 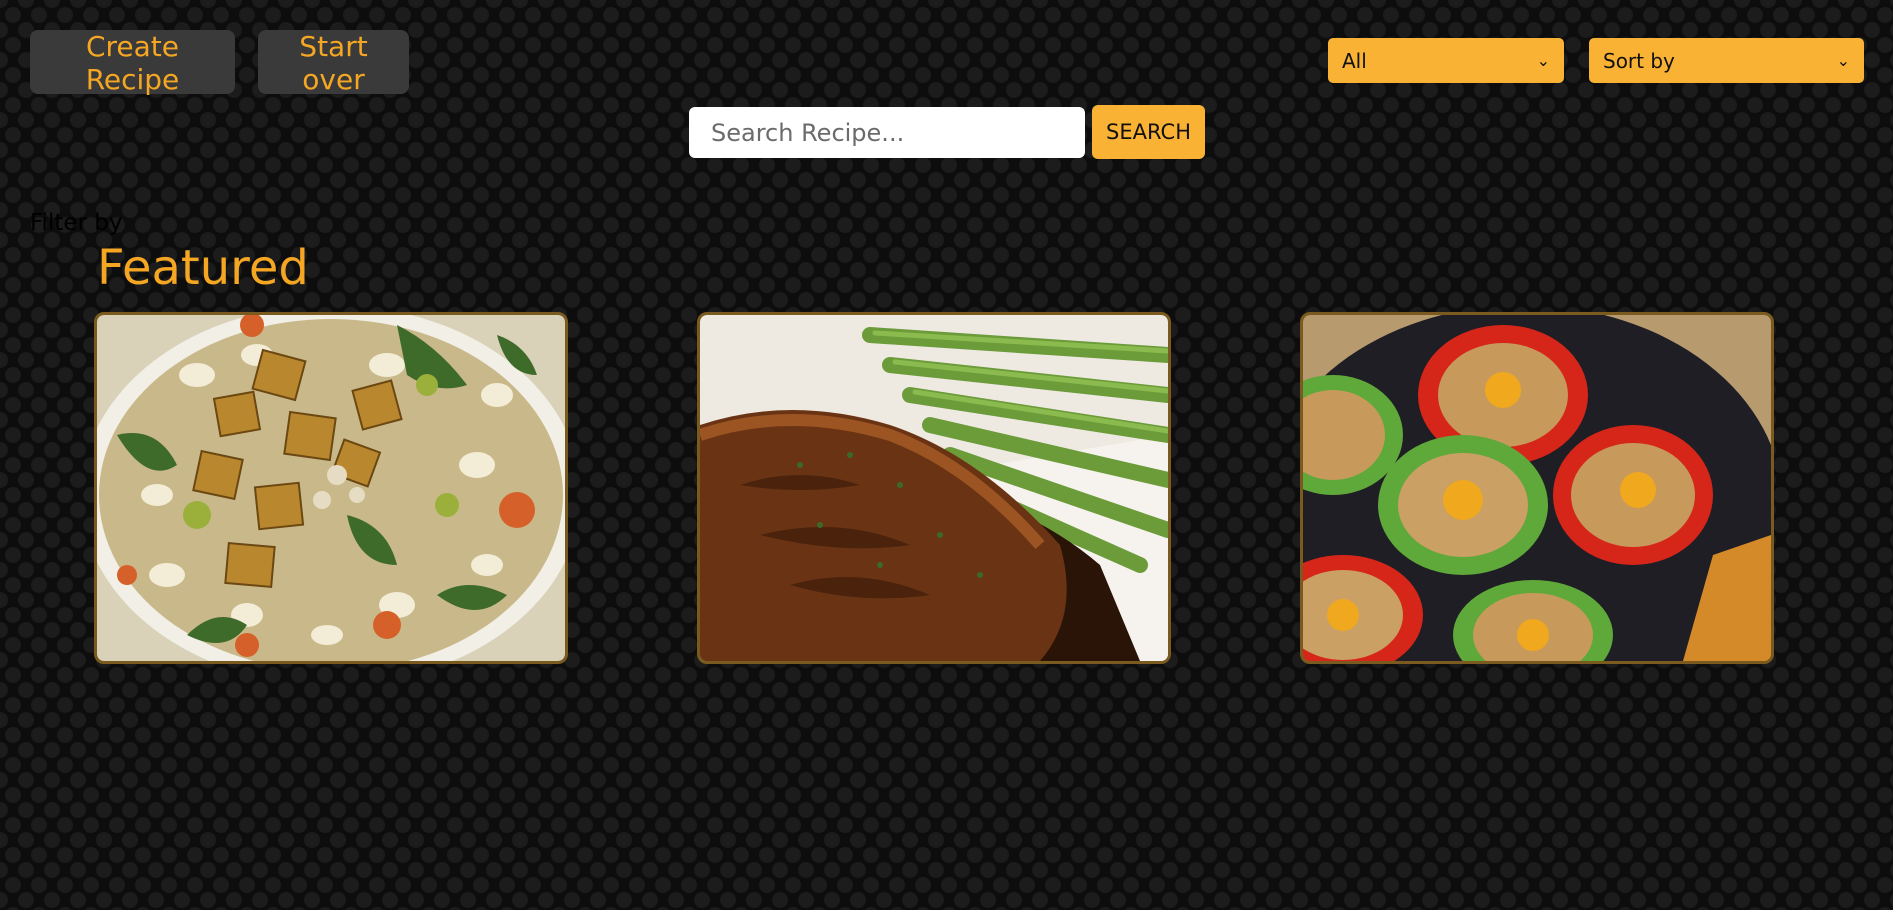 I want to click on category-select: All ⌄, so click(x=1446, y=60).